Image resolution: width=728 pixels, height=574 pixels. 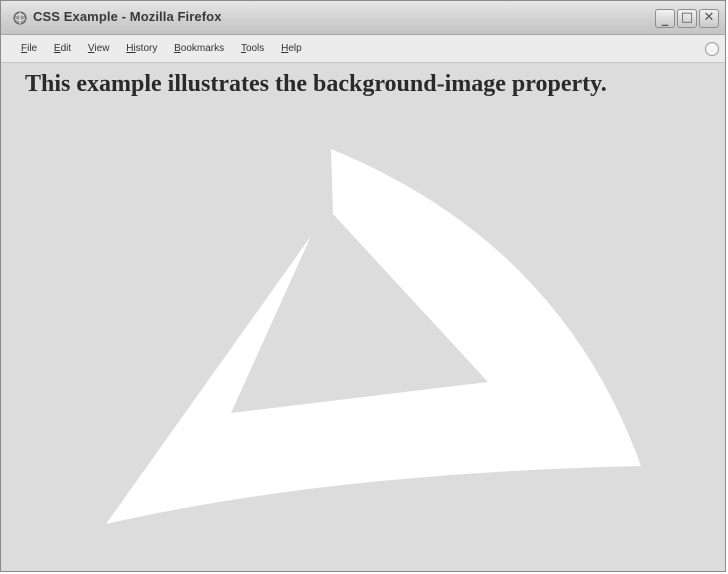 I want to click on menu-tools: Tools, so click(x=252, y=48).